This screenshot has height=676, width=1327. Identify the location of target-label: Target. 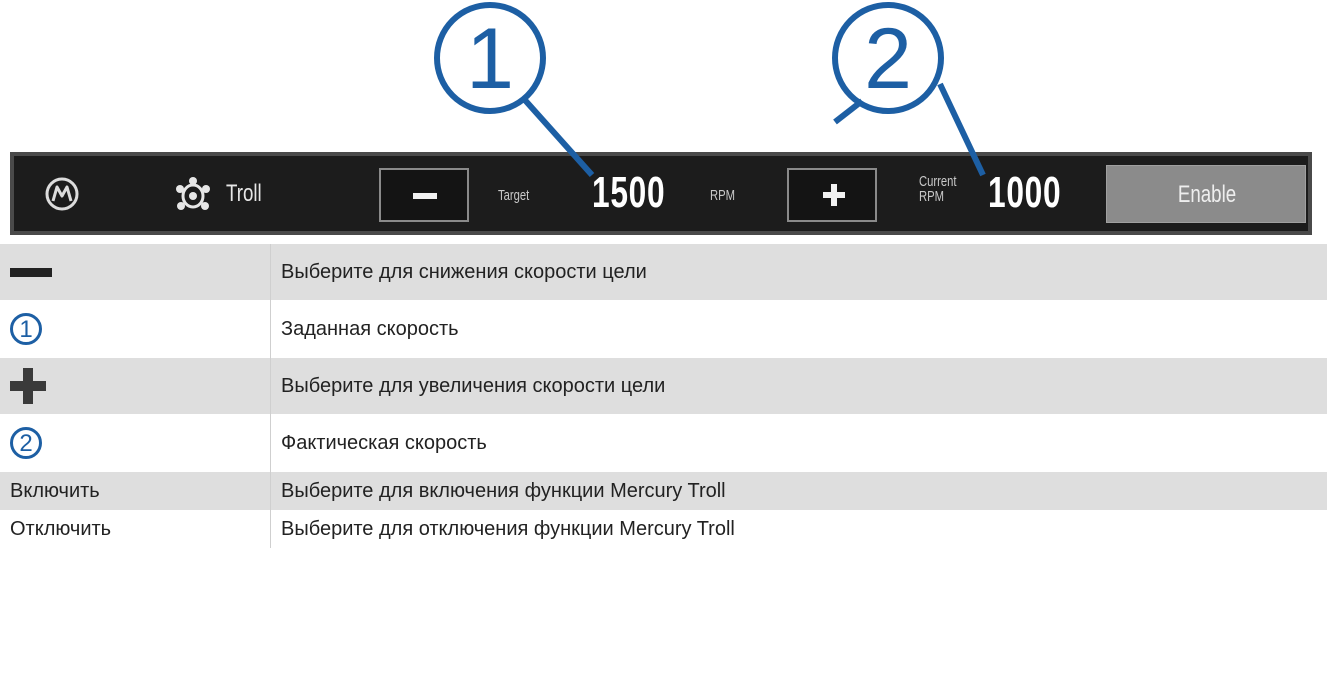
(514, 195).